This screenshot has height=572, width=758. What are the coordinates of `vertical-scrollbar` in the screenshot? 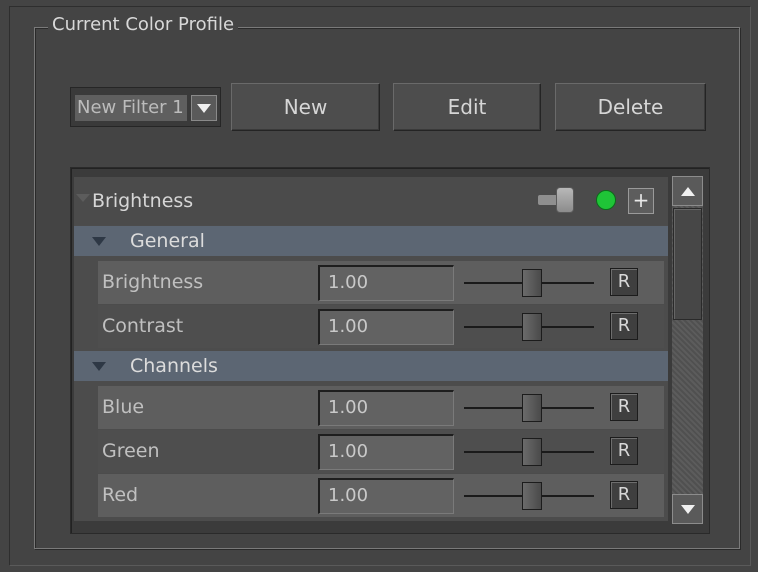 It's located at (687, 350).